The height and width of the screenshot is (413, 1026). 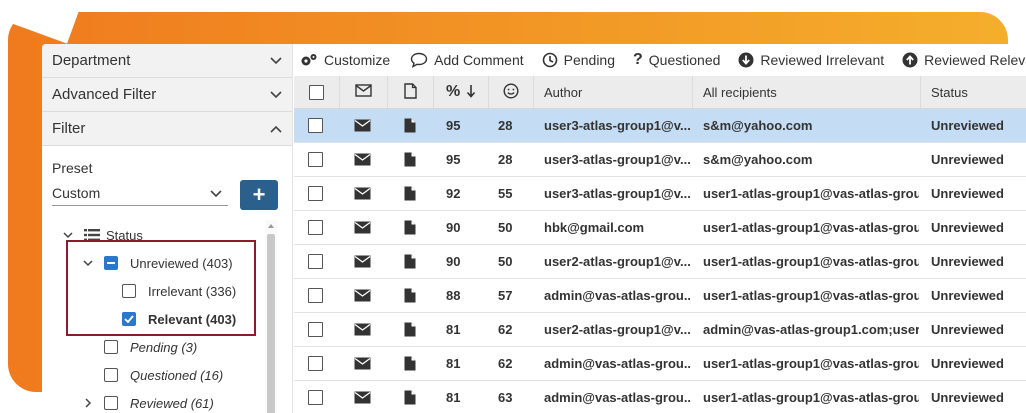 What do you see at coordinates (461, 92) in the screenshot?
I see `header-score: %` at bounding box center [461, 92].